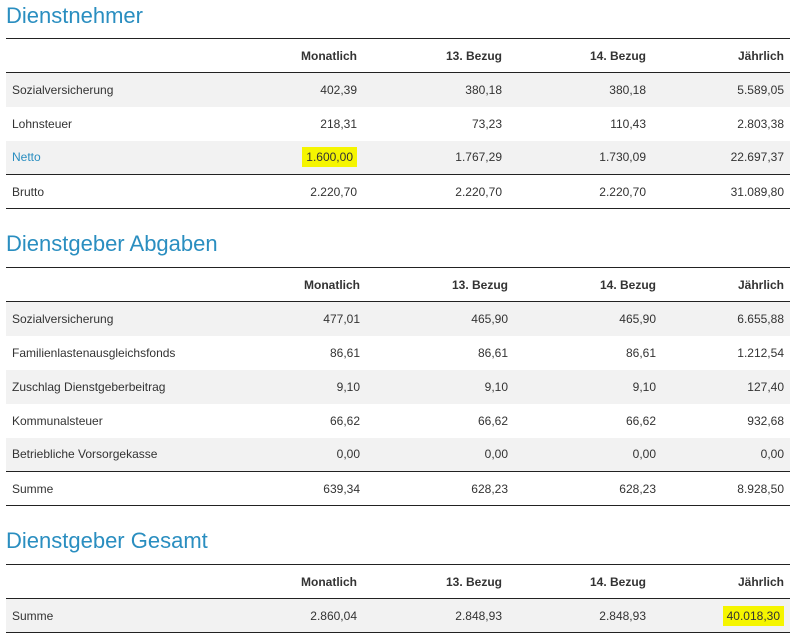 The image size is (804, 642). Describe the element at coordinates (89, 386) in the screenshot. I see `row-label: Zuschlag Dienstgeberbeitrag` at that location.